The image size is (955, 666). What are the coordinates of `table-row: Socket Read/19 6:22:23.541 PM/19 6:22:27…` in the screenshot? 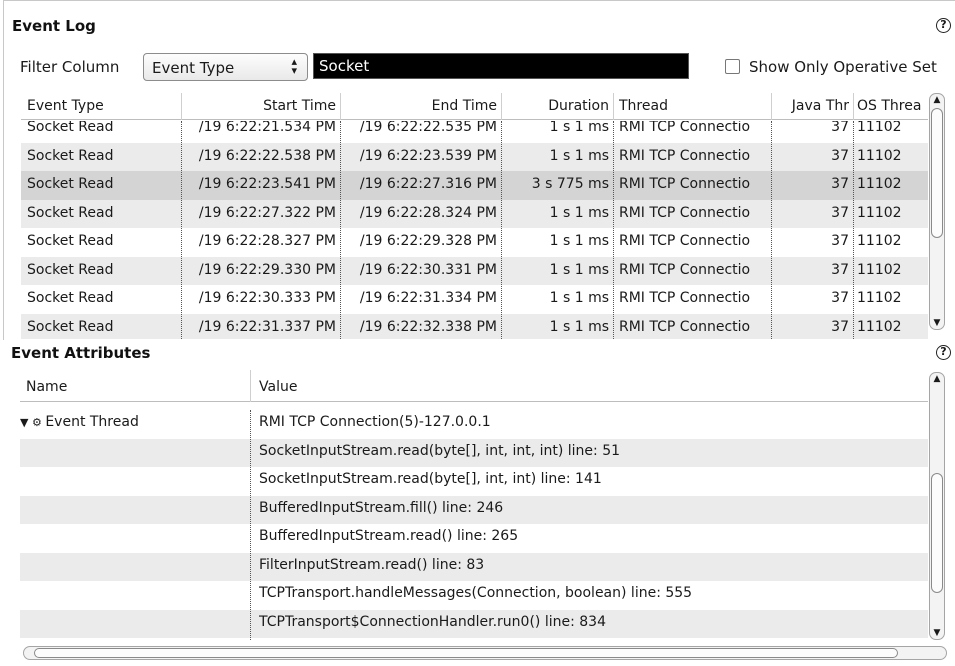 It's located at (474, 185).